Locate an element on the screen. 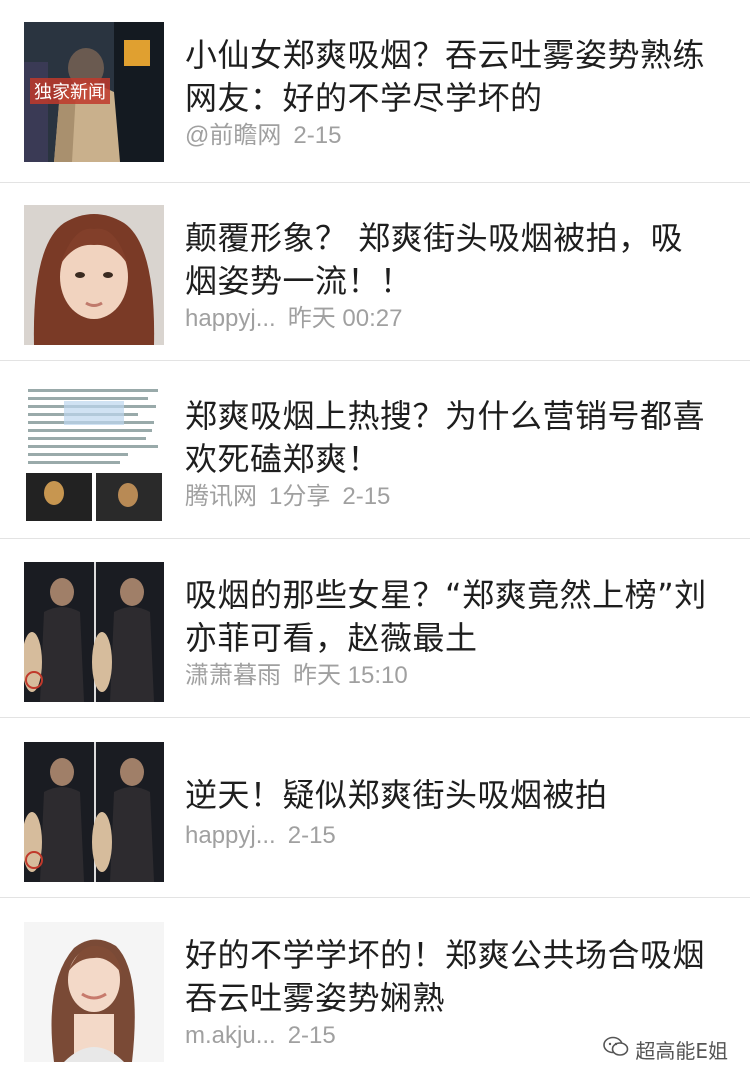  item-meta: @前瞻网 2-15 is located at coordinates (269, 136).